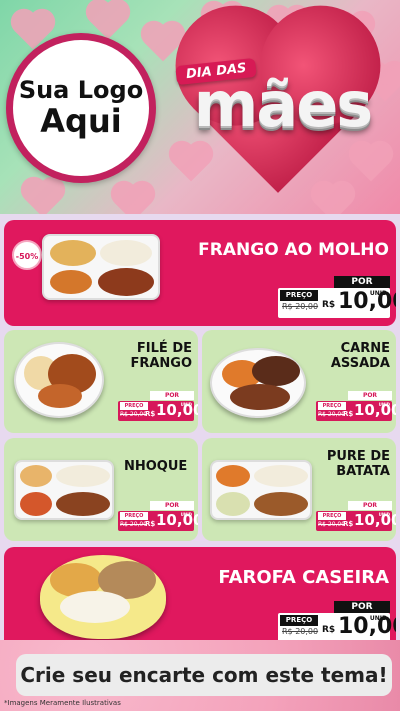 This screenshot has height=711, width=400. I want to click on logo-text-line1: Sua Logo, so click(81, 90).